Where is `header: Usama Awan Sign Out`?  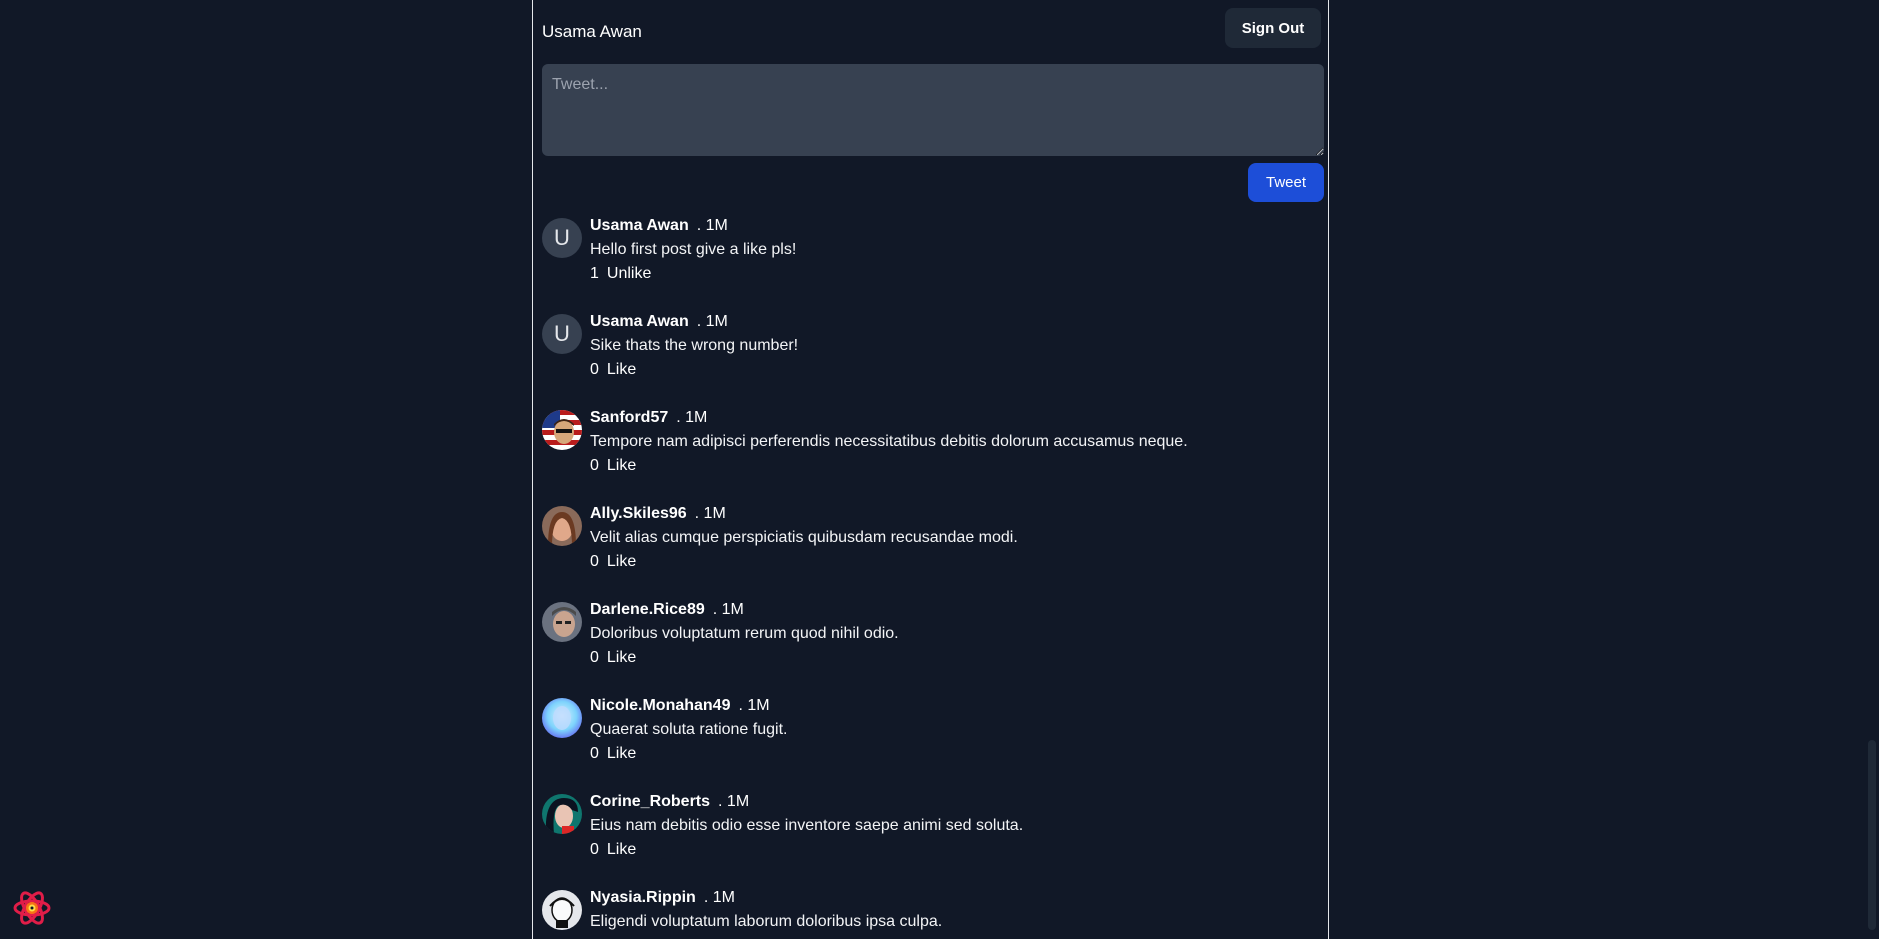 header: Usama Awan Sign Out is located at coordinates (932, 30).